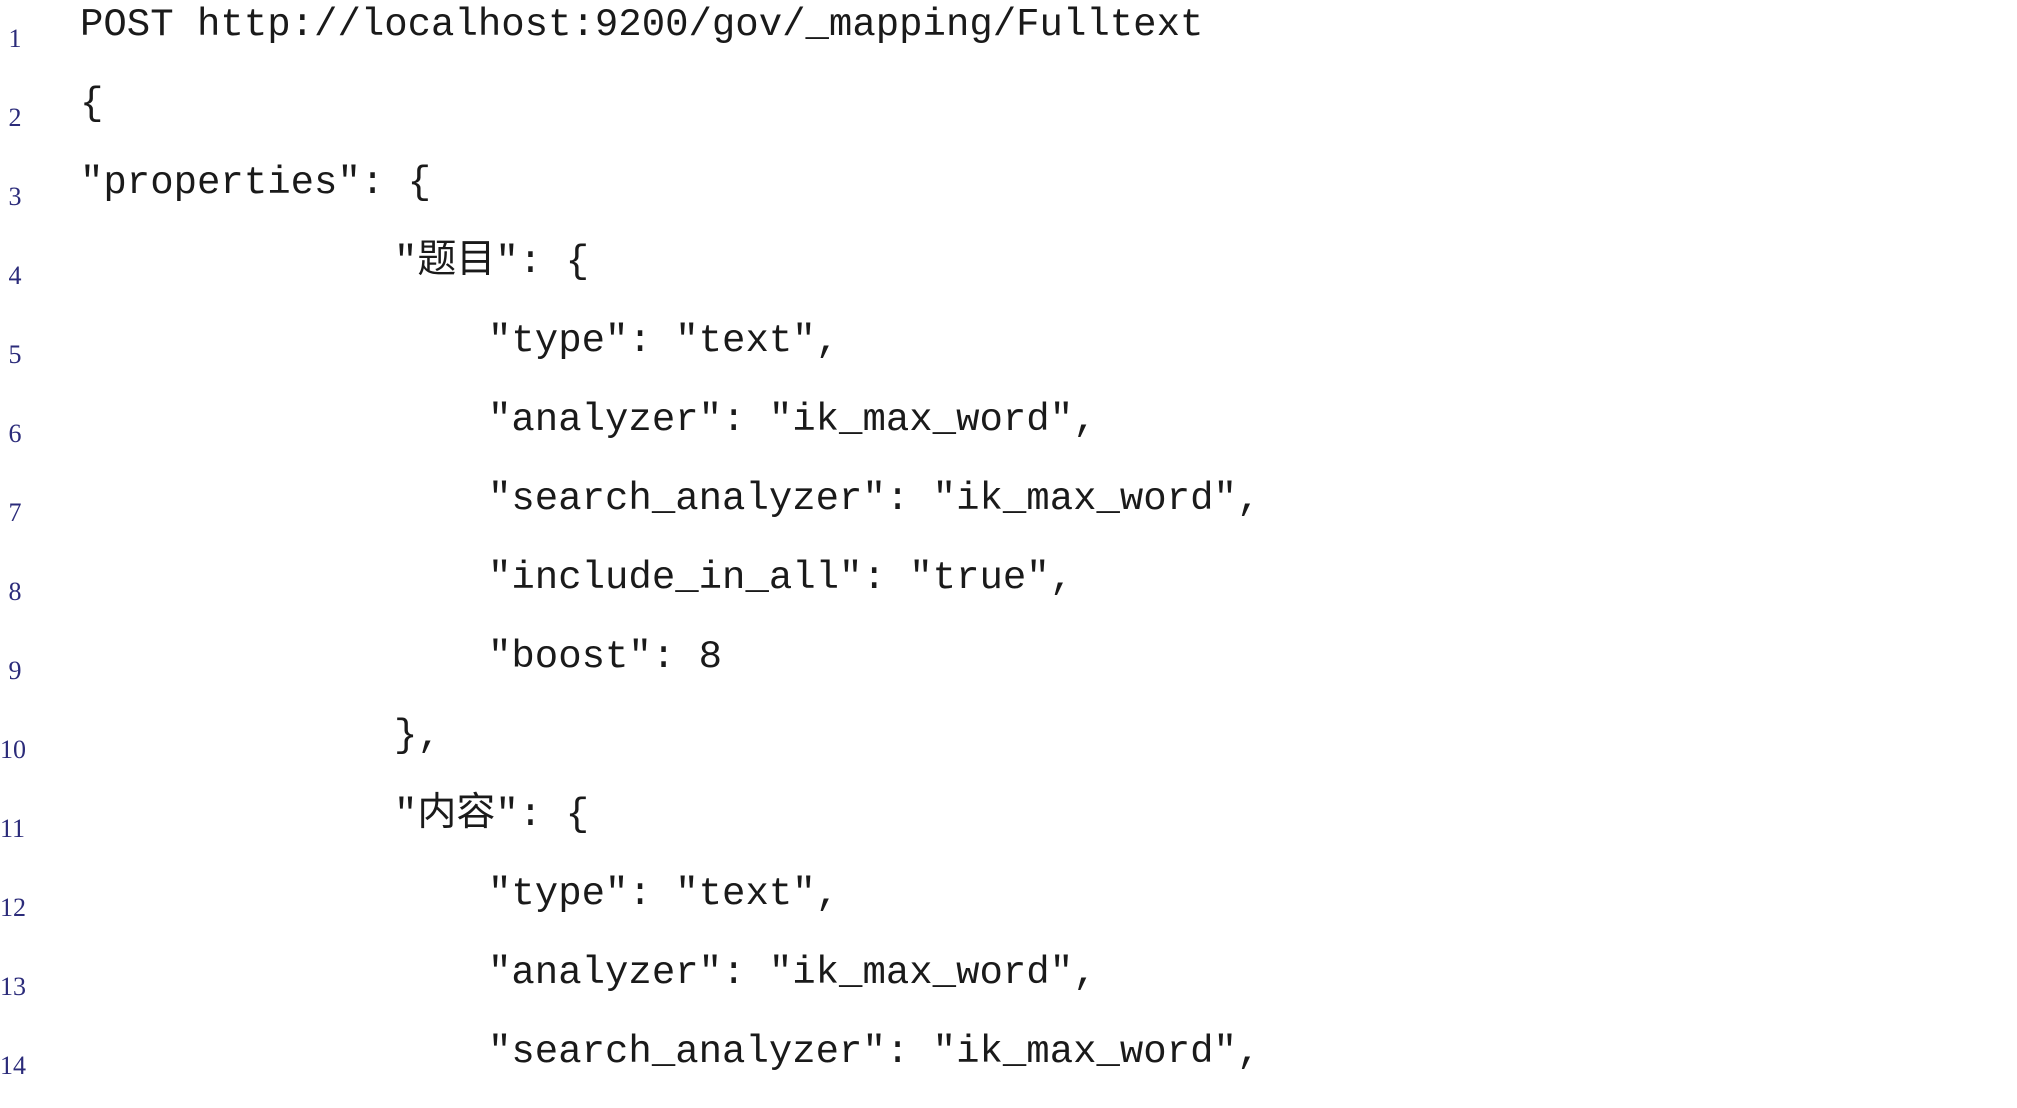 Image resolution: width=2017 pixels, height=1108 pixels. What do you see at coordinates (492, 815) in the screenshot?
I see `line-text: "内容": {` at bounding box center [492, 815].